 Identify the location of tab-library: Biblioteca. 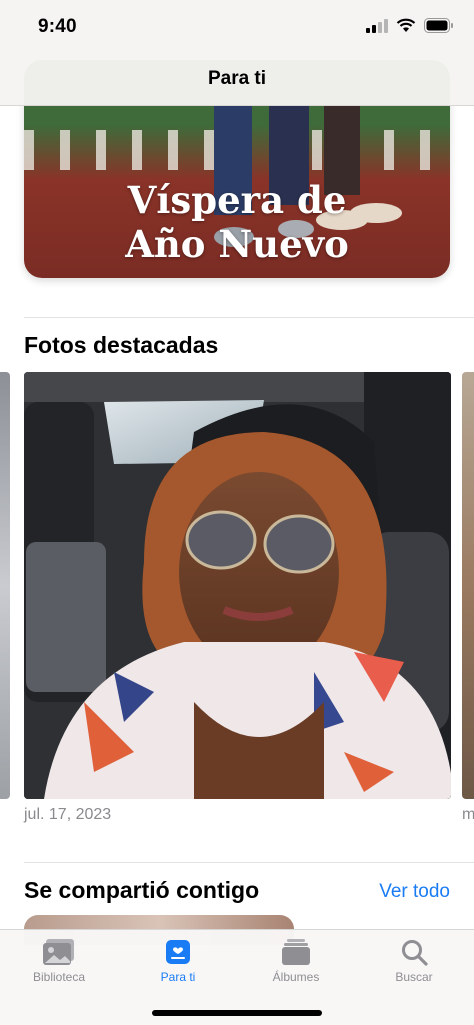
(59, 961).